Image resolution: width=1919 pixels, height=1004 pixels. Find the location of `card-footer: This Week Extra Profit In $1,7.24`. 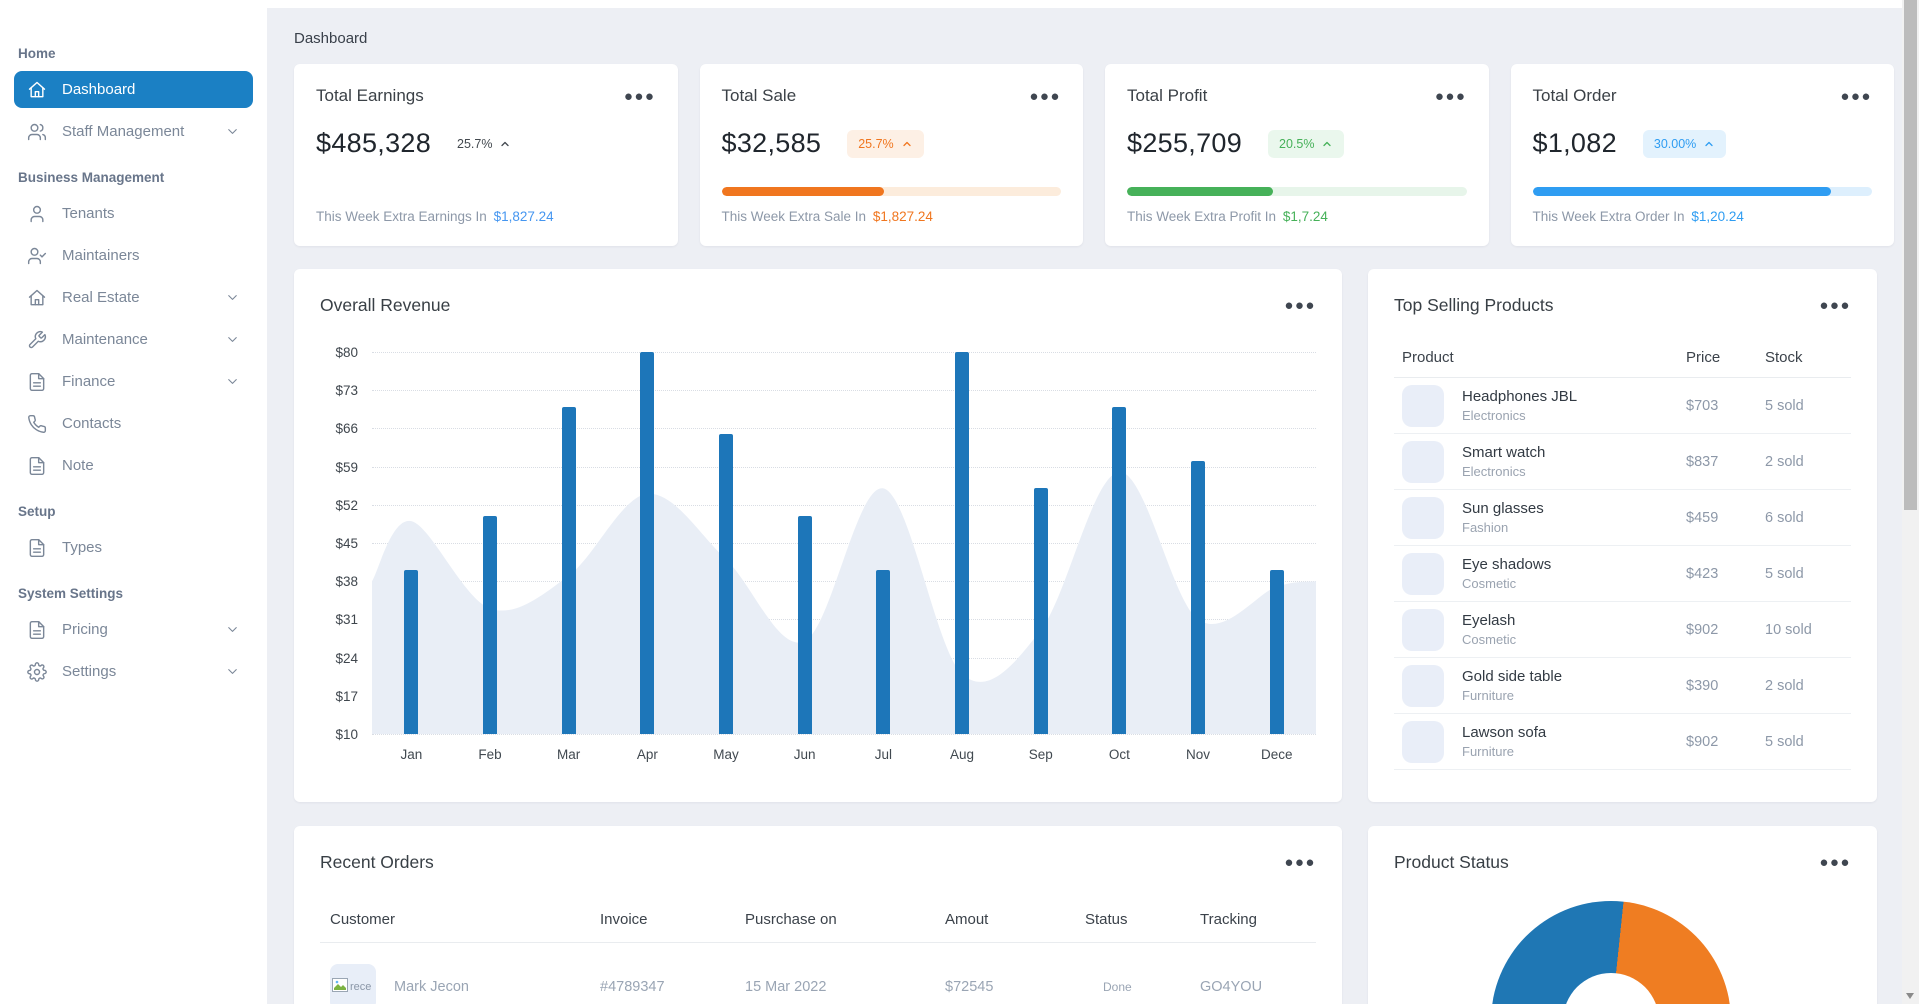

card-footer: This Week Extra Profit In $1,7.24 is located at coordinates (1227, 216).